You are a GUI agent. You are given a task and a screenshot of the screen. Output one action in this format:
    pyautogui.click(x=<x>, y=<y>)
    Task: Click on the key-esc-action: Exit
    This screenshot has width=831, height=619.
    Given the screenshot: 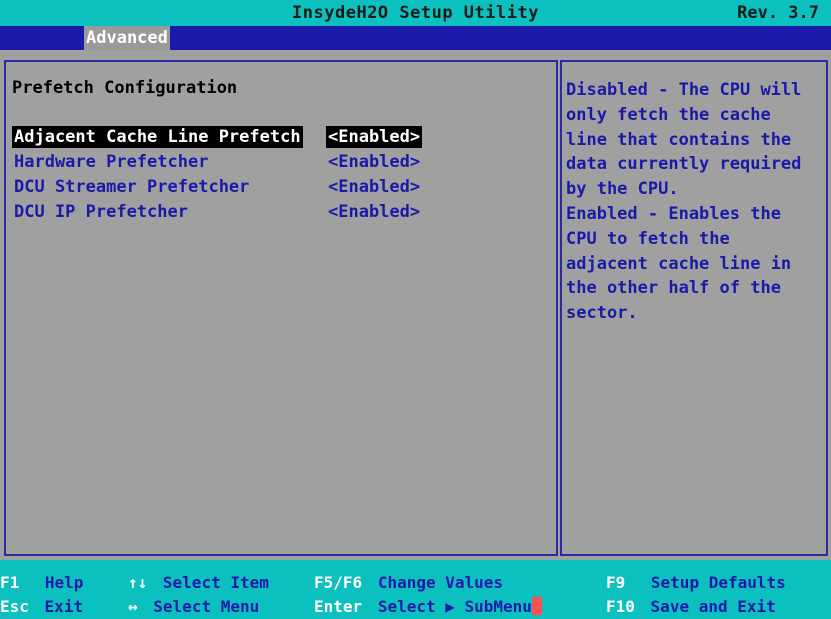 What is the action you would take?
    pyautogui.click(x=64, y=606)
    